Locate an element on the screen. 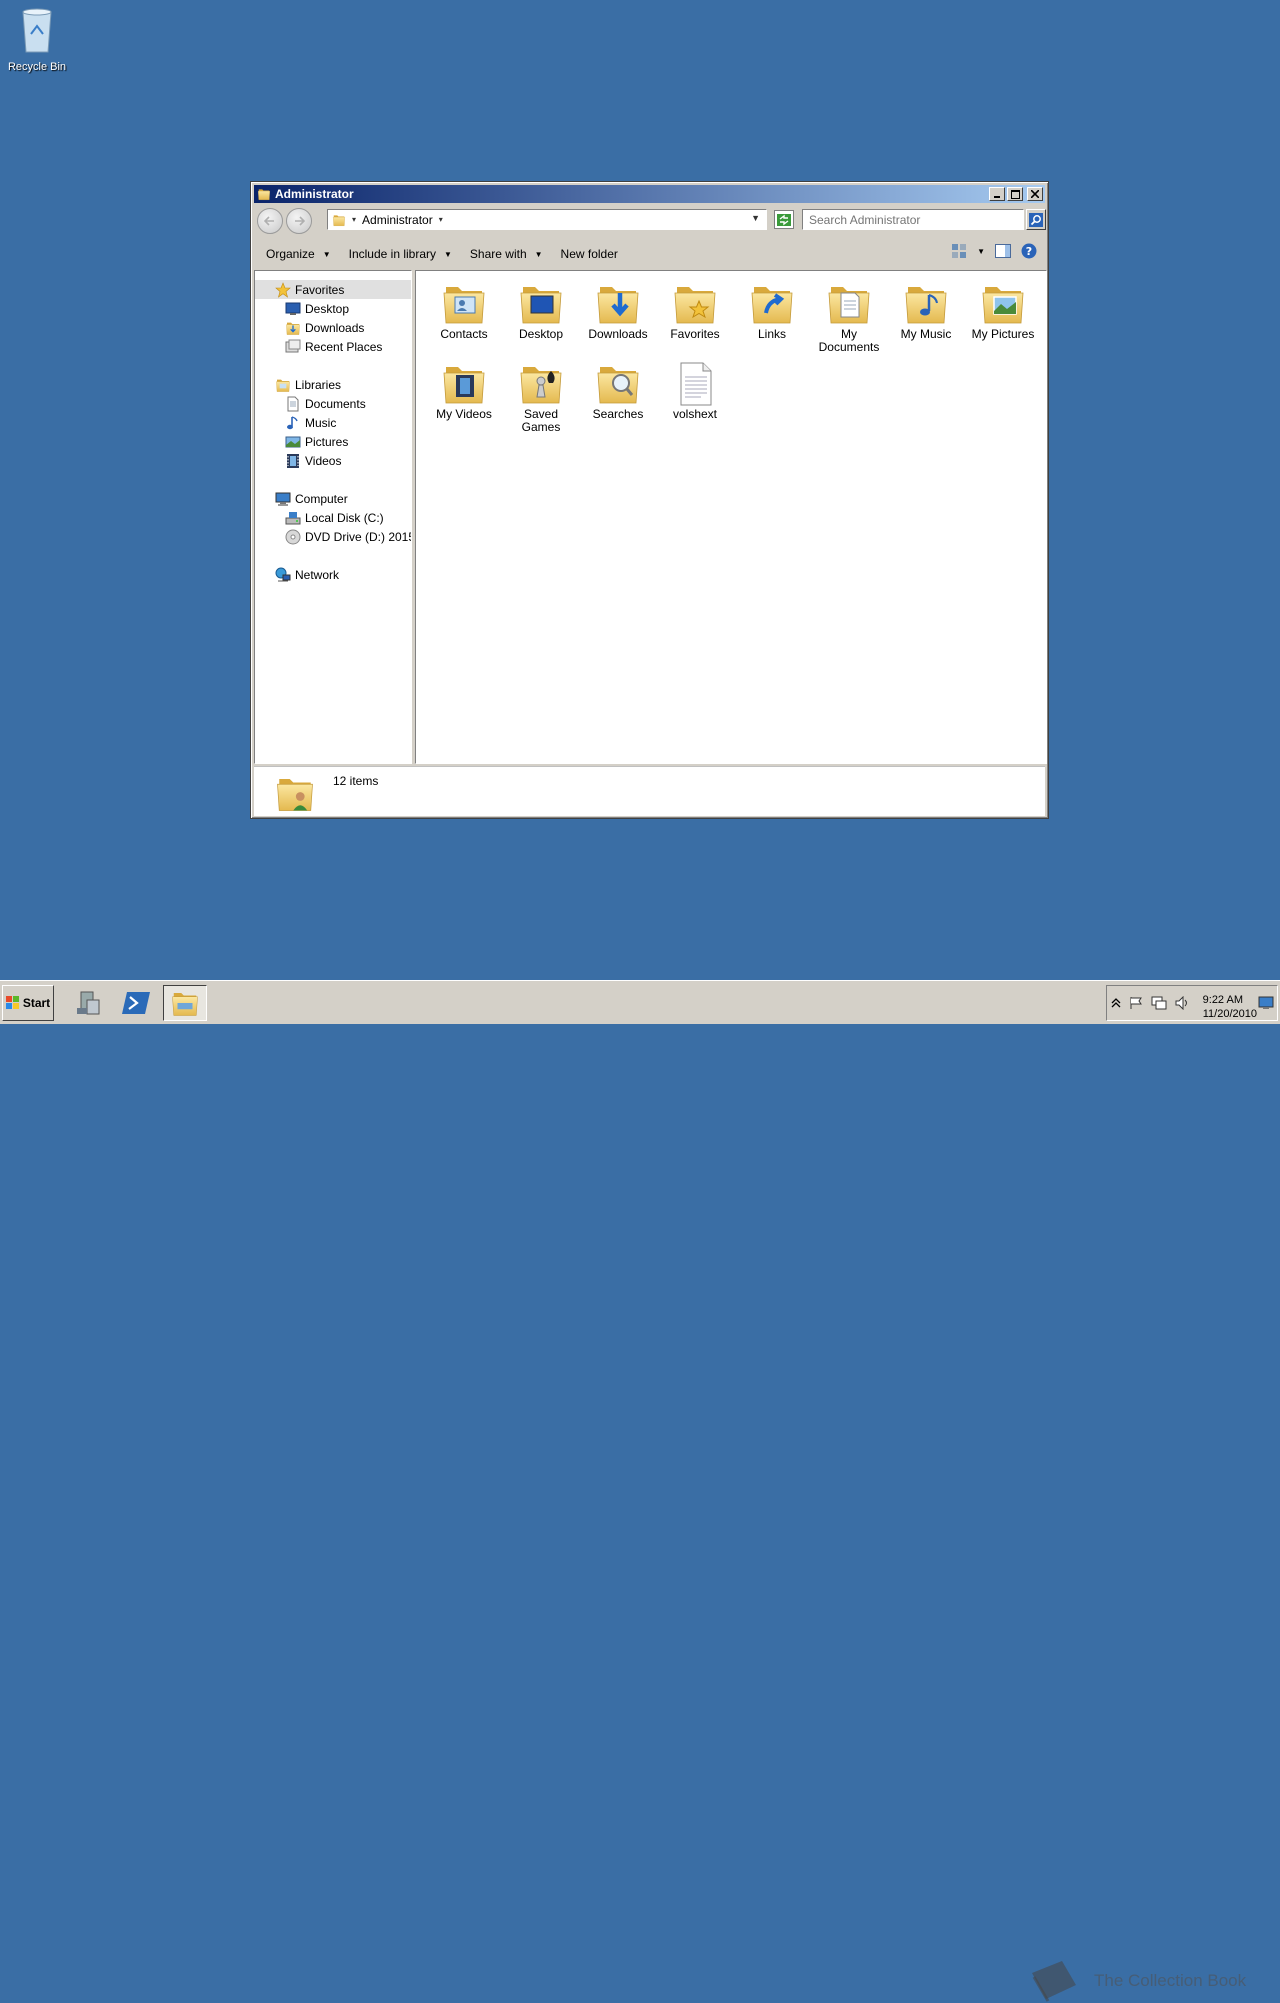 The image size is (1280, 2003). desktop-icon is located at coordinates (293, 308).